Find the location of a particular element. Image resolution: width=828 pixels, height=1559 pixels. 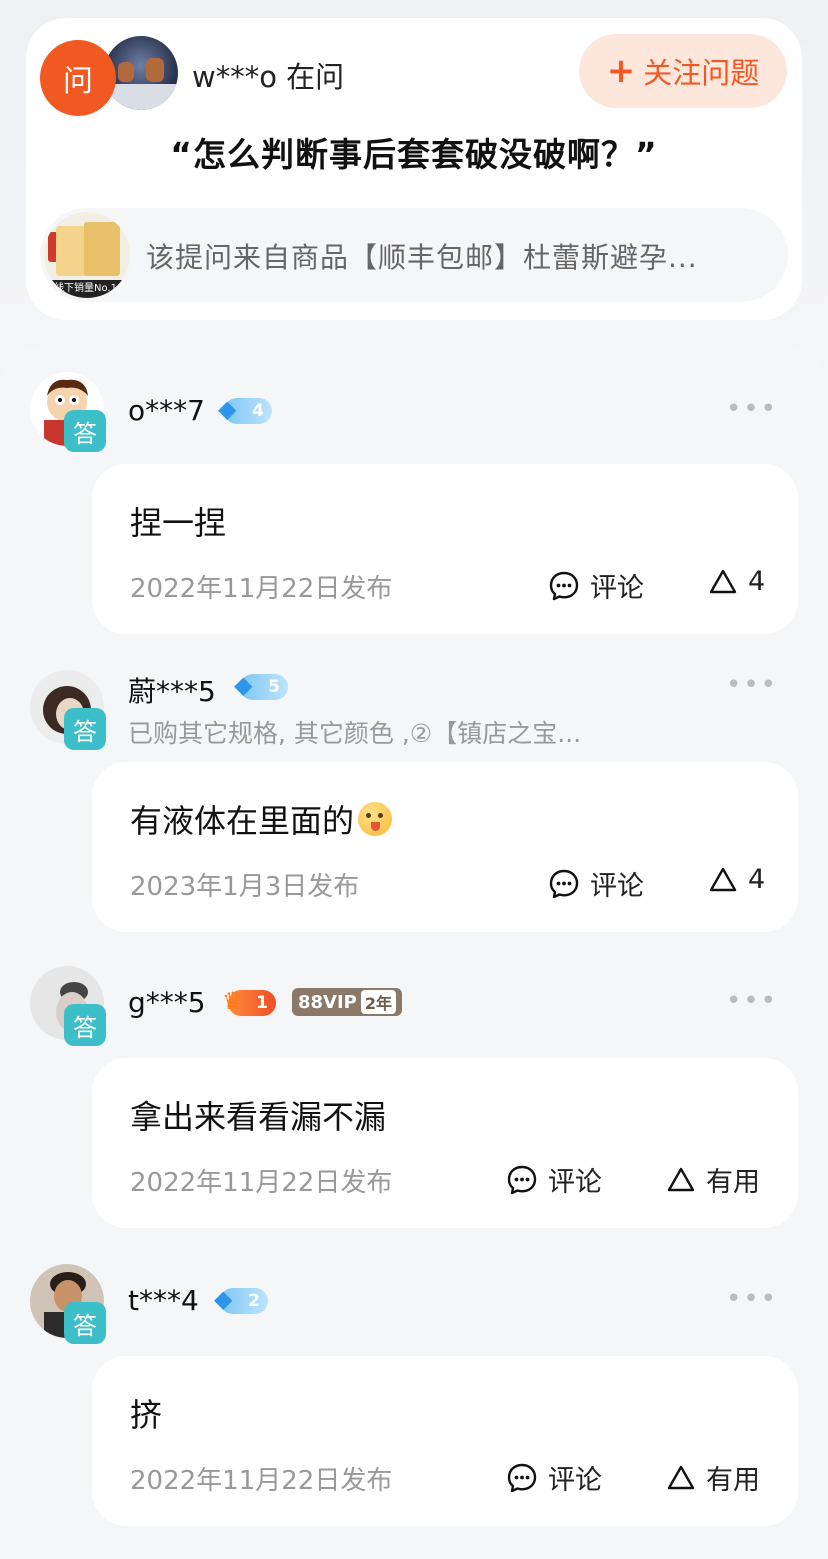

level-number: 1 is located at coordinates (262, 1003).